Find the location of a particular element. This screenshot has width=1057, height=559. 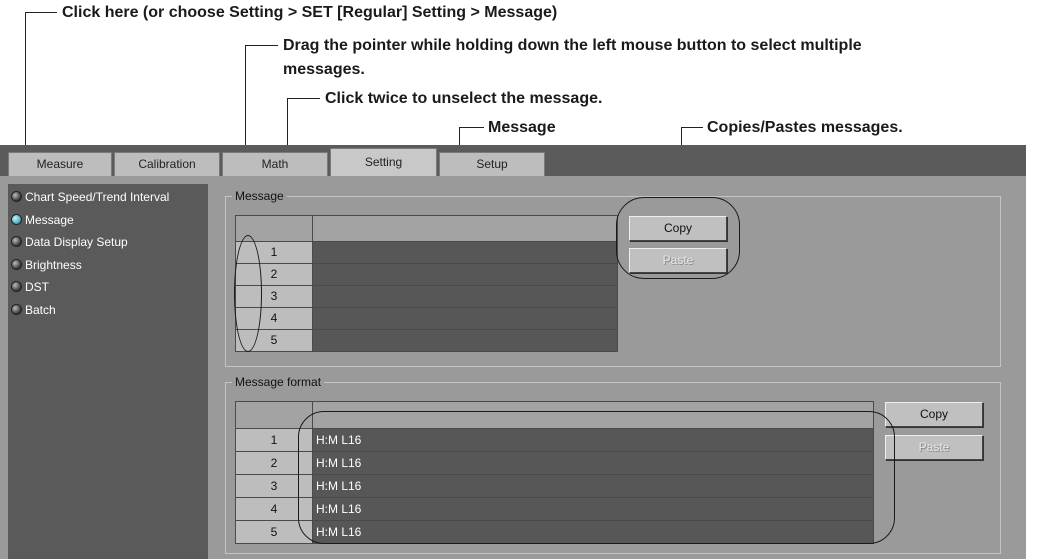

sidebar-item-chart-speed: Chart Speed/Trend Interval is located at coordinates (108, 197).